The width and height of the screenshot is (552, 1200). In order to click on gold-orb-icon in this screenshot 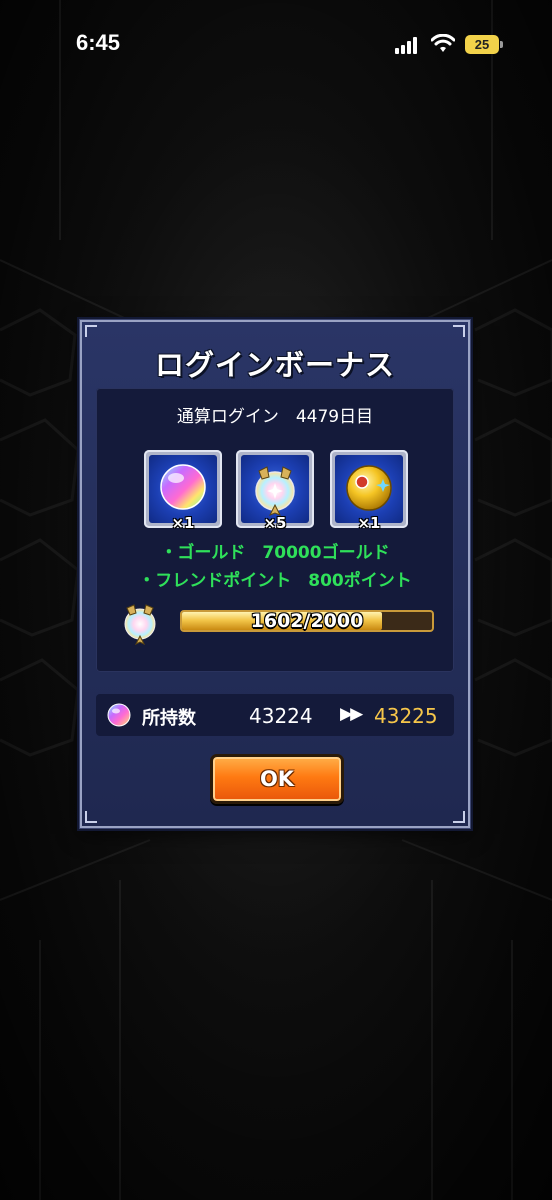, I will do `click(369, 488)`.